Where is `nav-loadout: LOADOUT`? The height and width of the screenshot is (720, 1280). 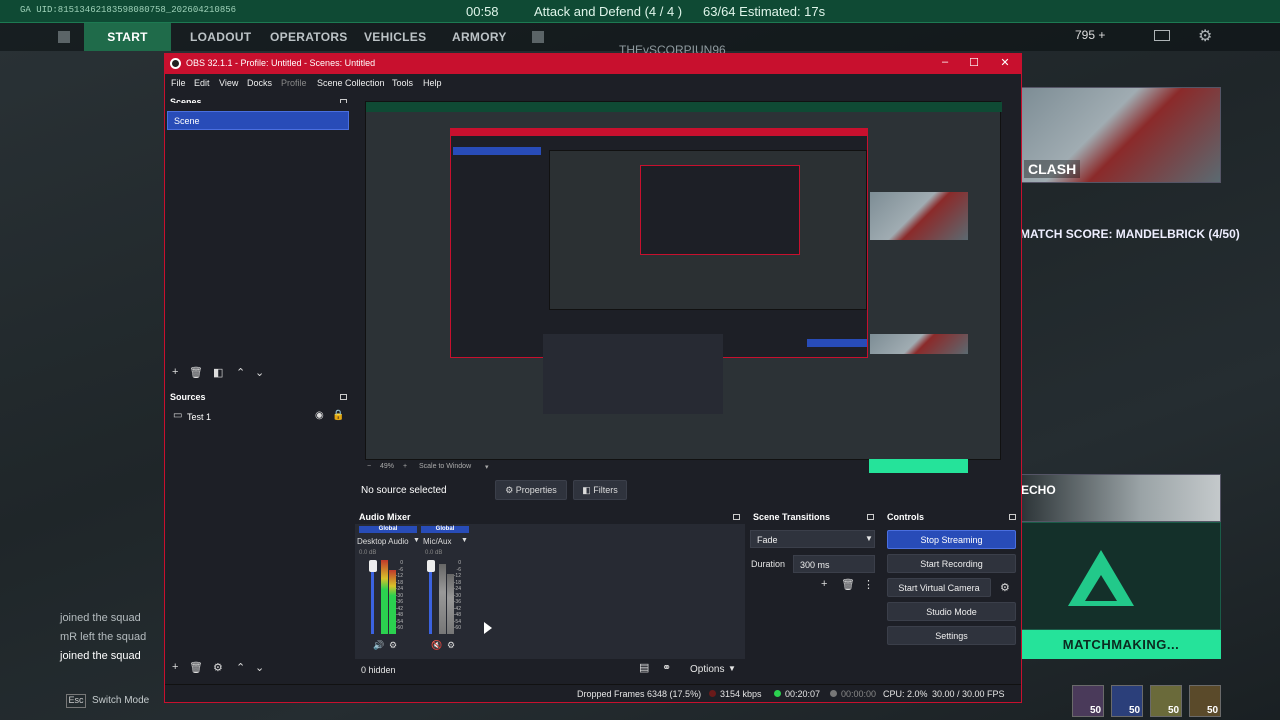
nav-loadout: LOADOUT is located at coordinates (220, 37).